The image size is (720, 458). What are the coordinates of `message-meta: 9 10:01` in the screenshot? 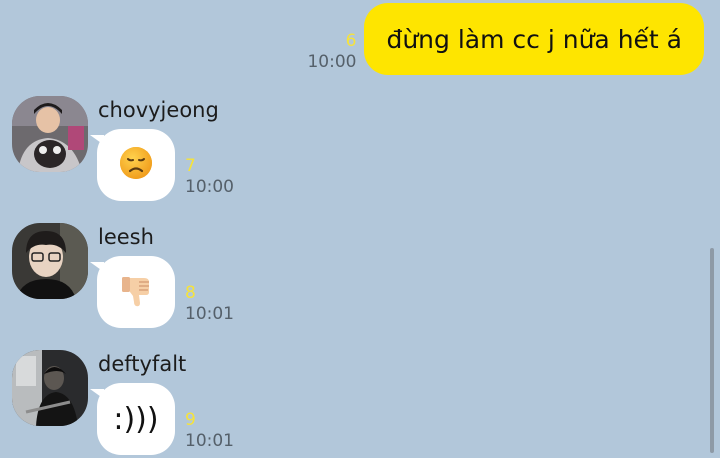 It's located at (209, 431).